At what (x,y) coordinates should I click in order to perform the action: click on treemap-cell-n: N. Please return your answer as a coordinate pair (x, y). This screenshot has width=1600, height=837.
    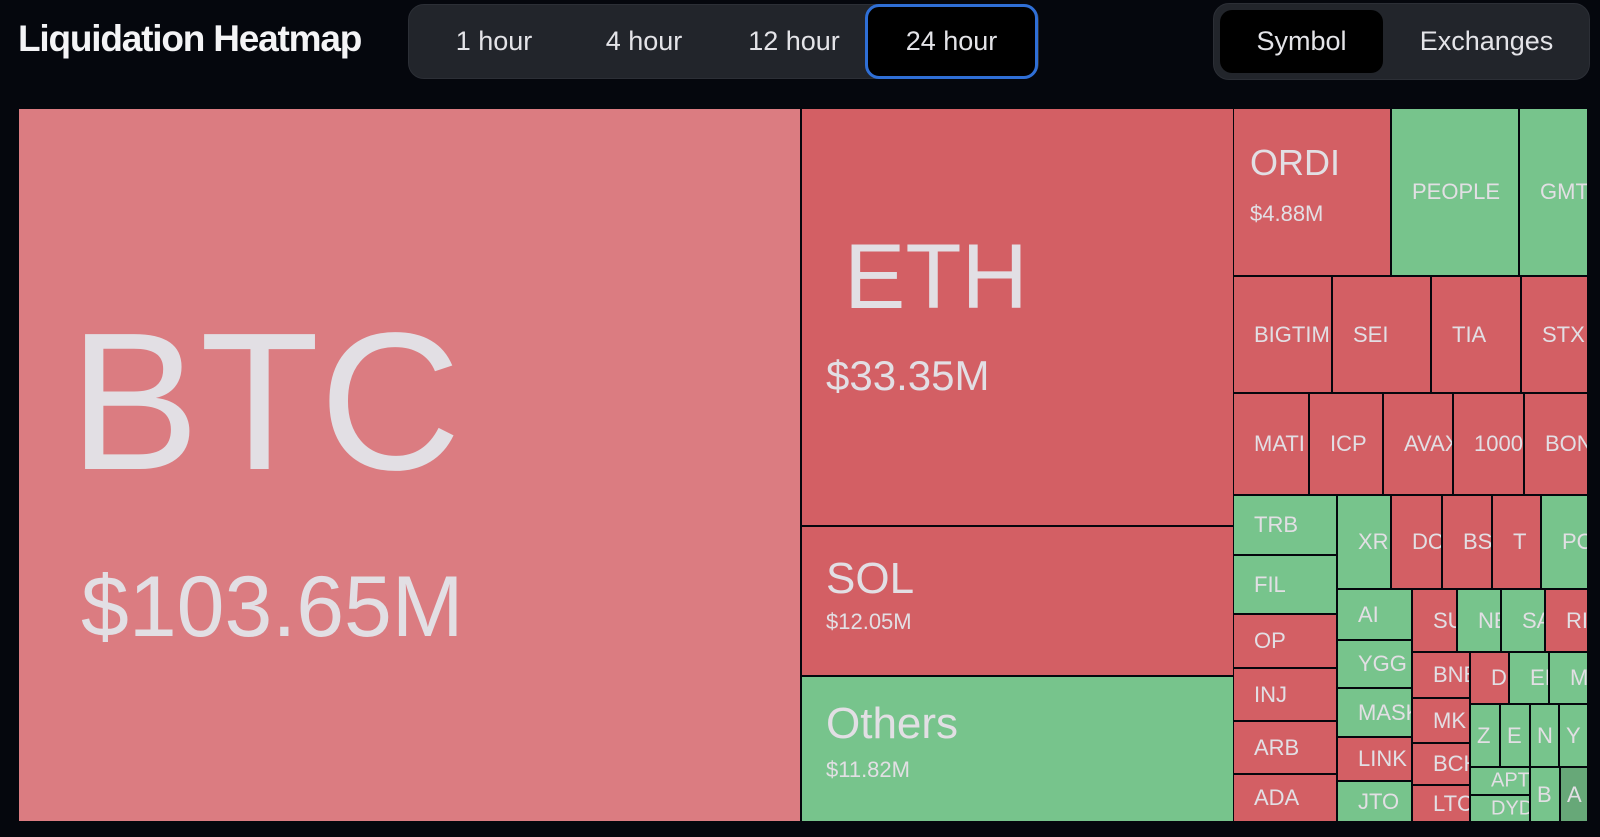
    Looking at the image, I should click on (1544, 735).